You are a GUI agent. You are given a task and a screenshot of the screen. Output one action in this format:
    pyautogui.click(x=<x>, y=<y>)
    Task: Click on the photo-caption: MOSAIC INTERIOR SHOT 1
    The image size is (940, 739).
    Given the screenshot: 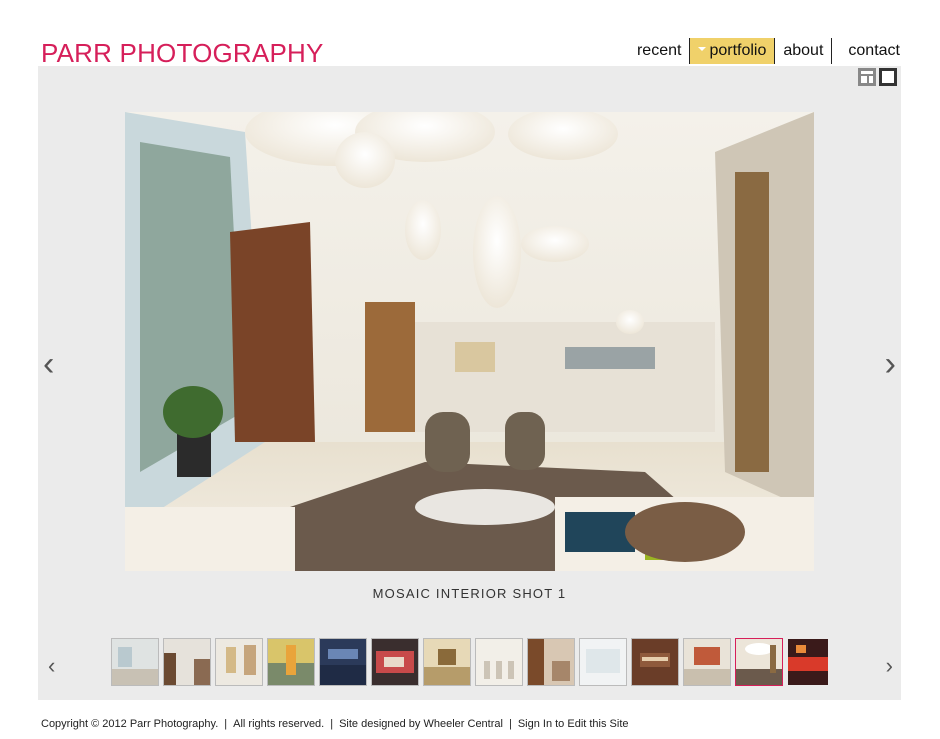 What is the action you would take?
    pyautogui.click(x=469, y=593)
    